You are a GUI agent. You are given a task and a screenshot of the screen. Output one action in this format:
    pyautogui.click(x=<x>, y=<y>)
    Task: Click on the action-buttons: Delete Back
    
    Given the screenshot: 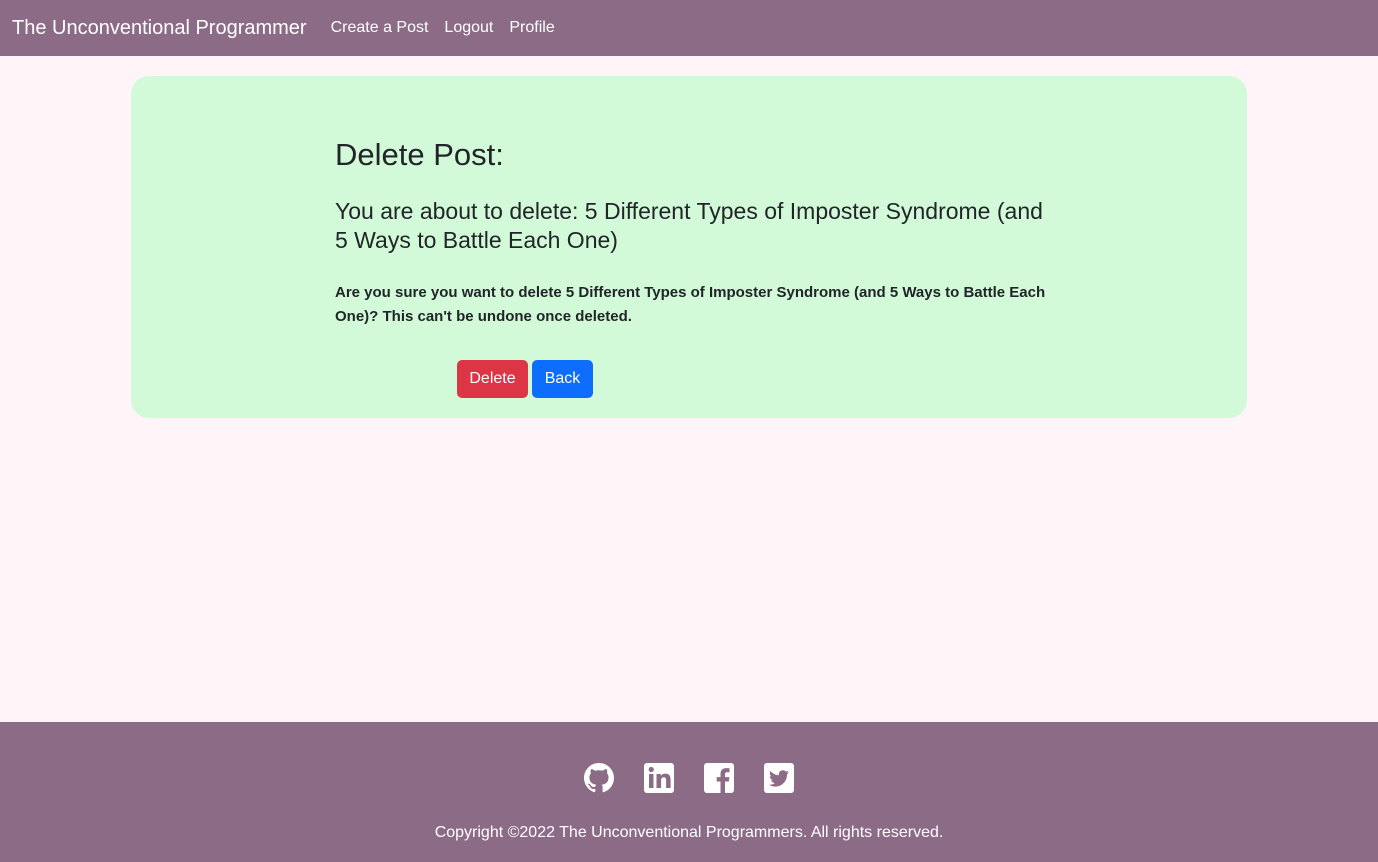 What is the action you would take?
    pyautogui.click(x=525, y=379)
    